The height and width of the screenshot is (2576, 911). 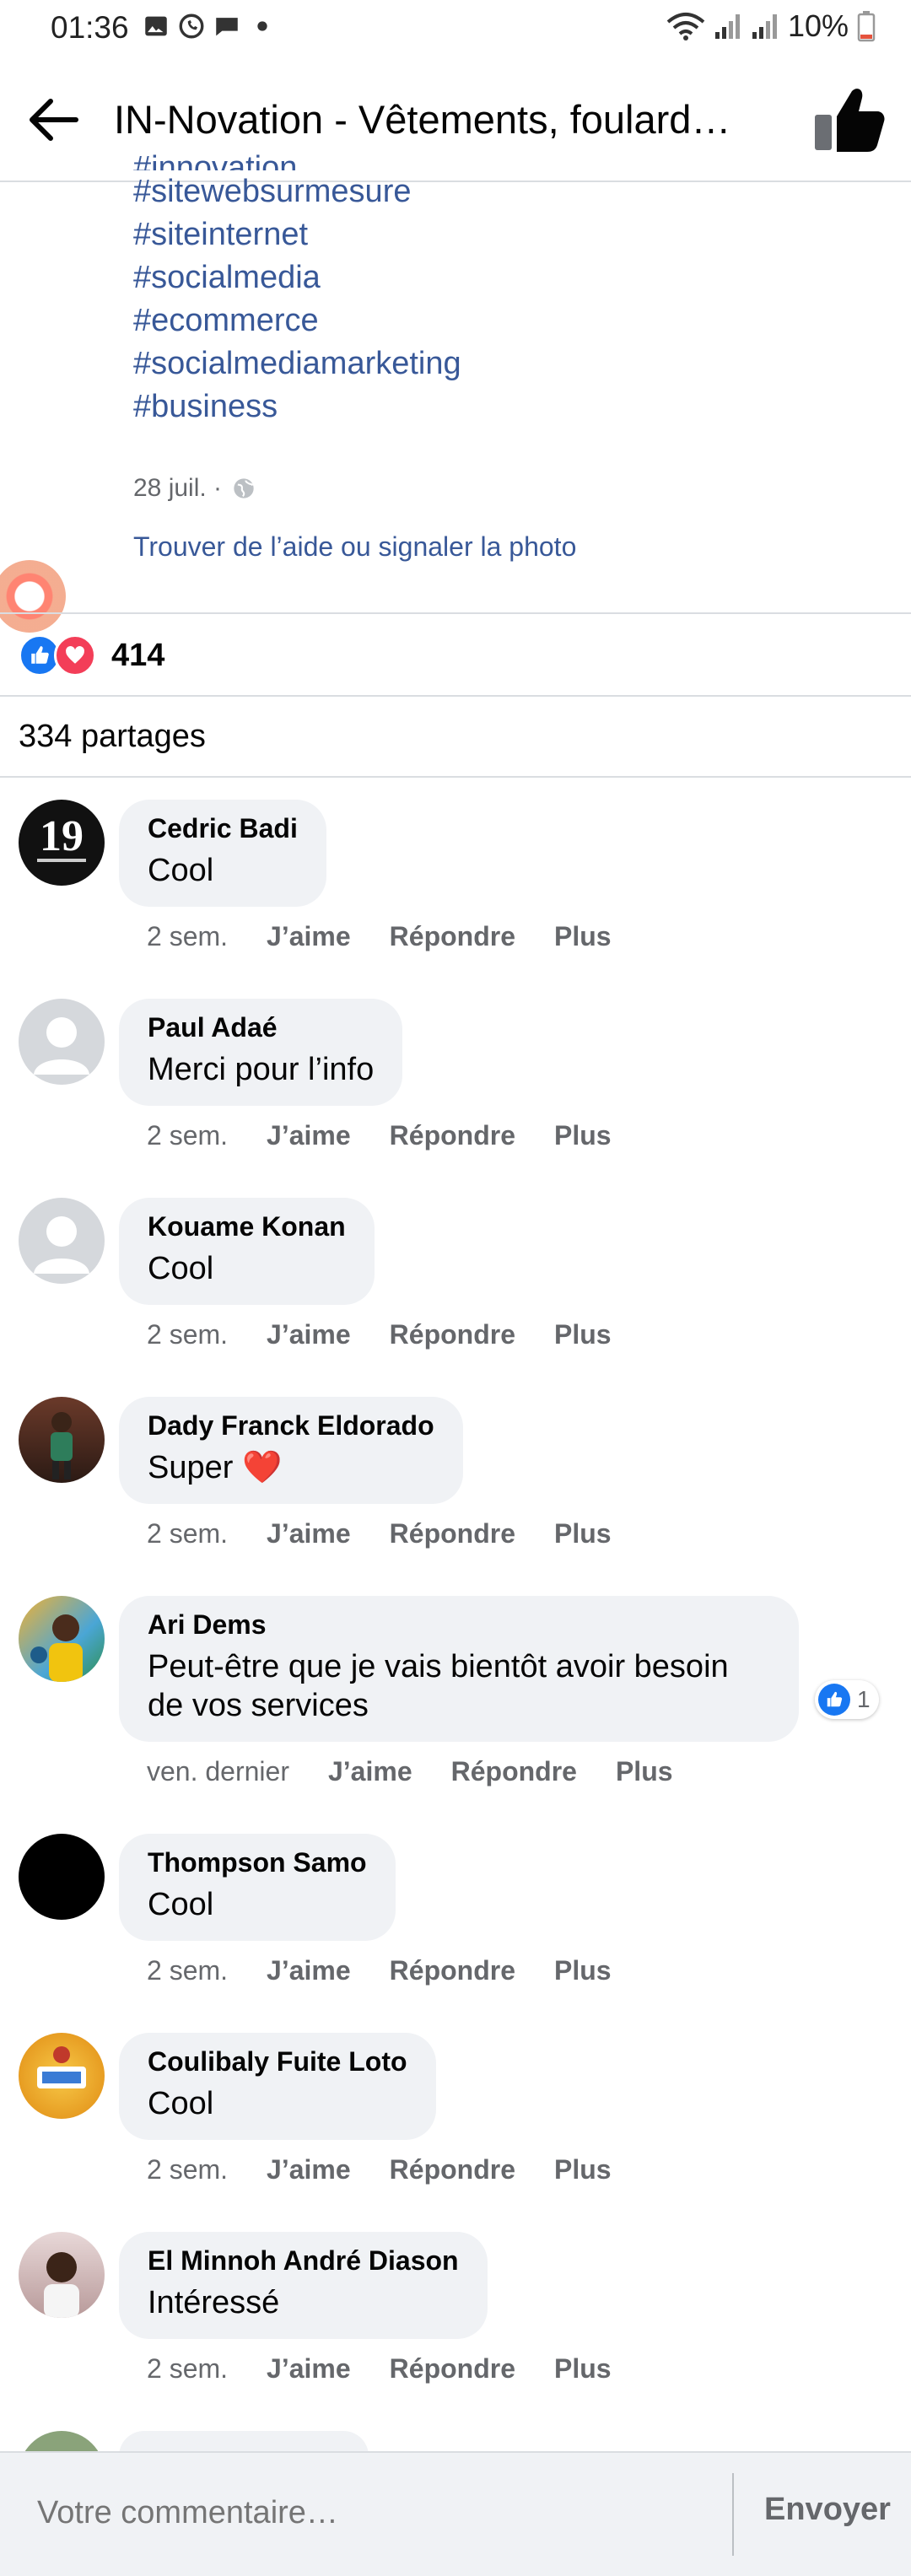 What do you see at coordinates (847, 1699) in the screenshot?
I see `comment-reaction-badge: 1` at bounding box center [847, 1699].